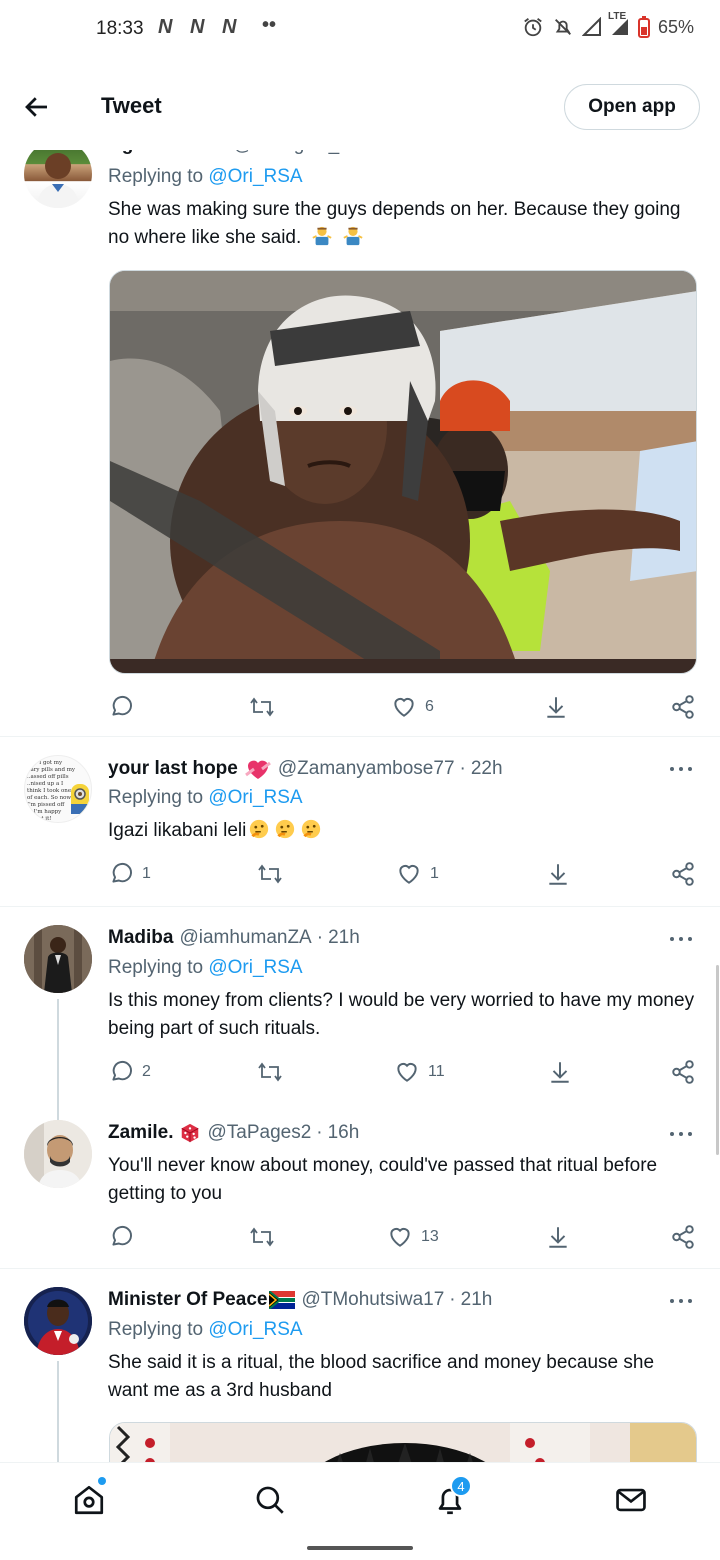 Image resolution: width=720 pixels, height=1560 pixels. What do you see at coordinates (372, 1300) in the screenshot?
I see `author-handle: @TMohutsiwa17` at bounding box center [372, 1300].